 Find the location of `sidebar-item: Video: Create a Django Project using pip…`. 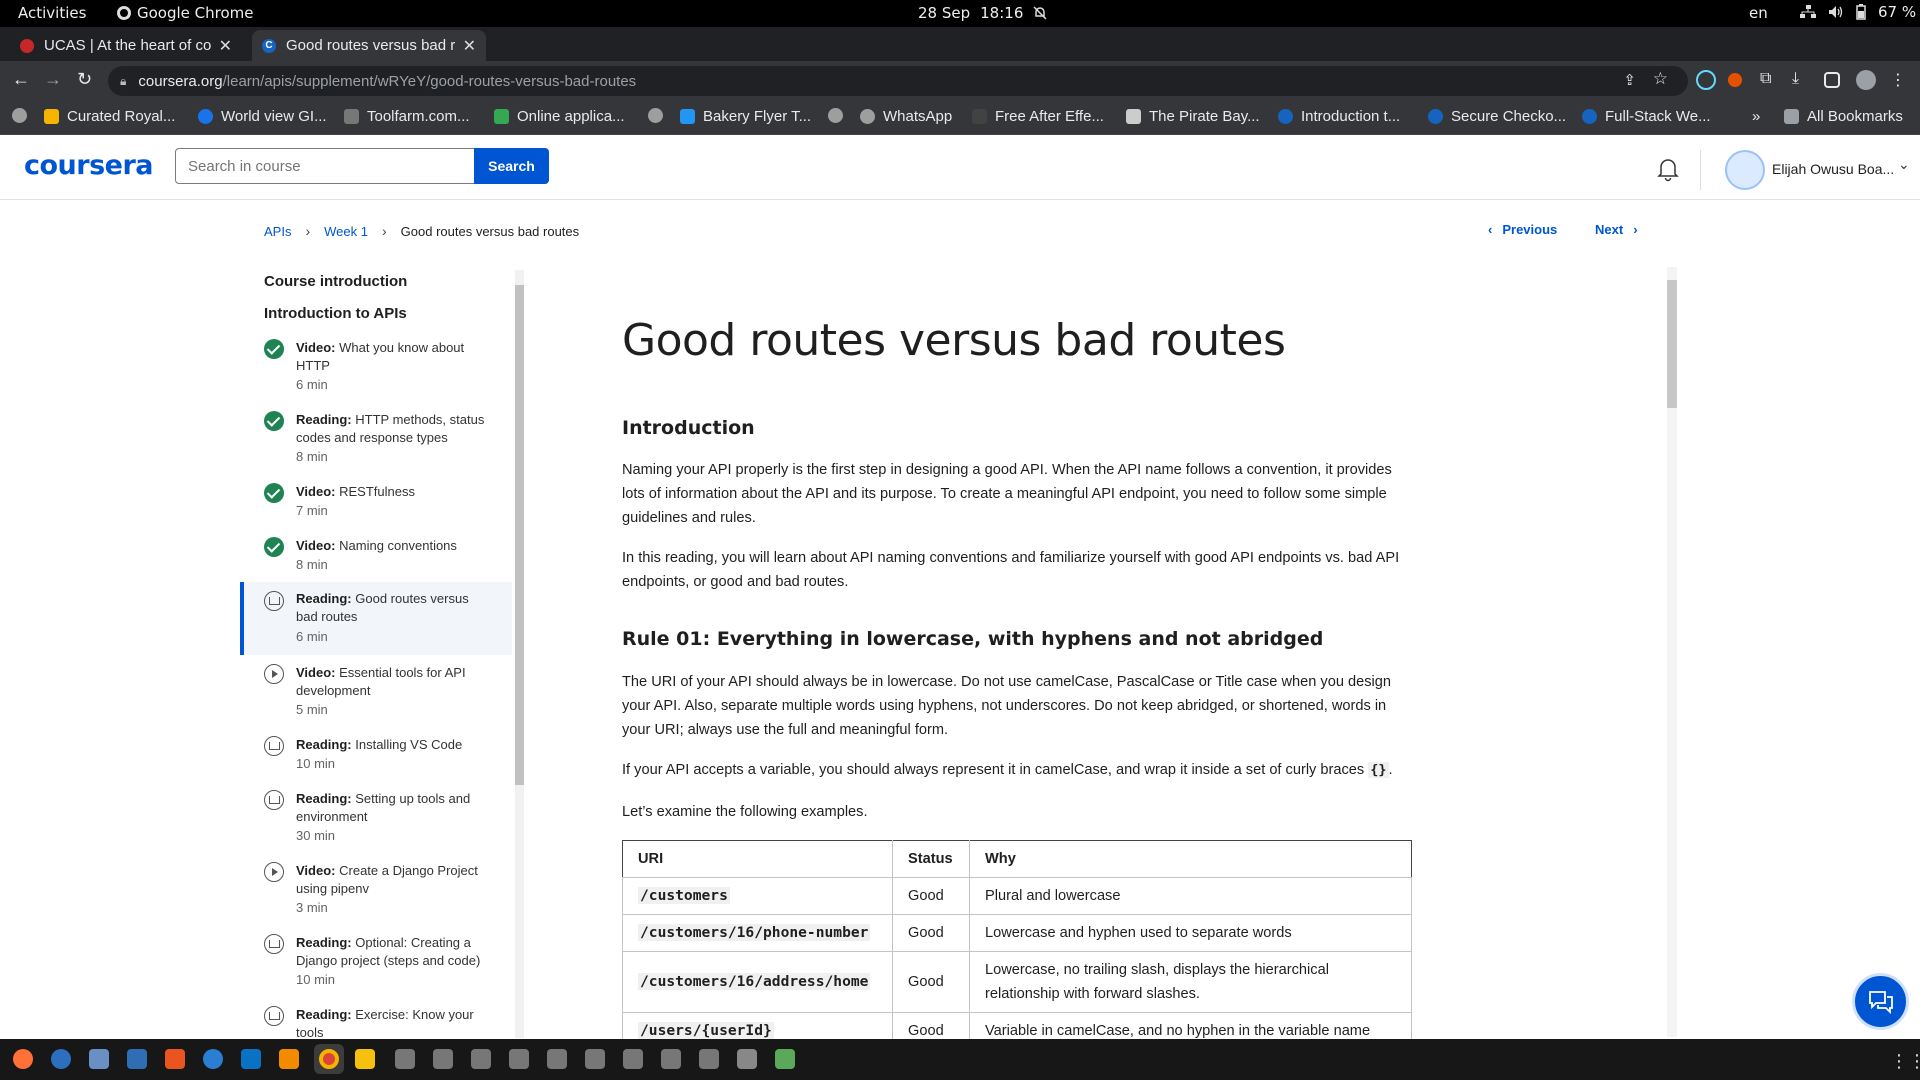

sidebar-item: Video: Create a Django Project using pip… is located at coordinates (376, 892).